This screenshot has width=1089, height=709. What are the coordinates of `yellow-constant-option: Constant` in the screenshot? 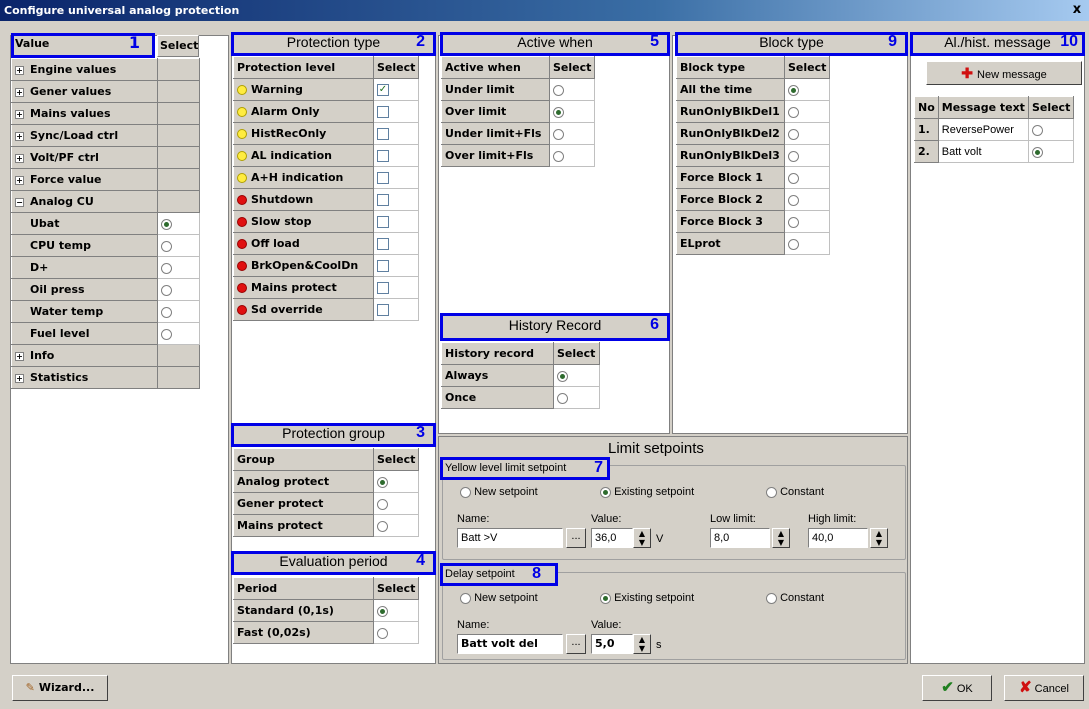 It's located at (795, 492).